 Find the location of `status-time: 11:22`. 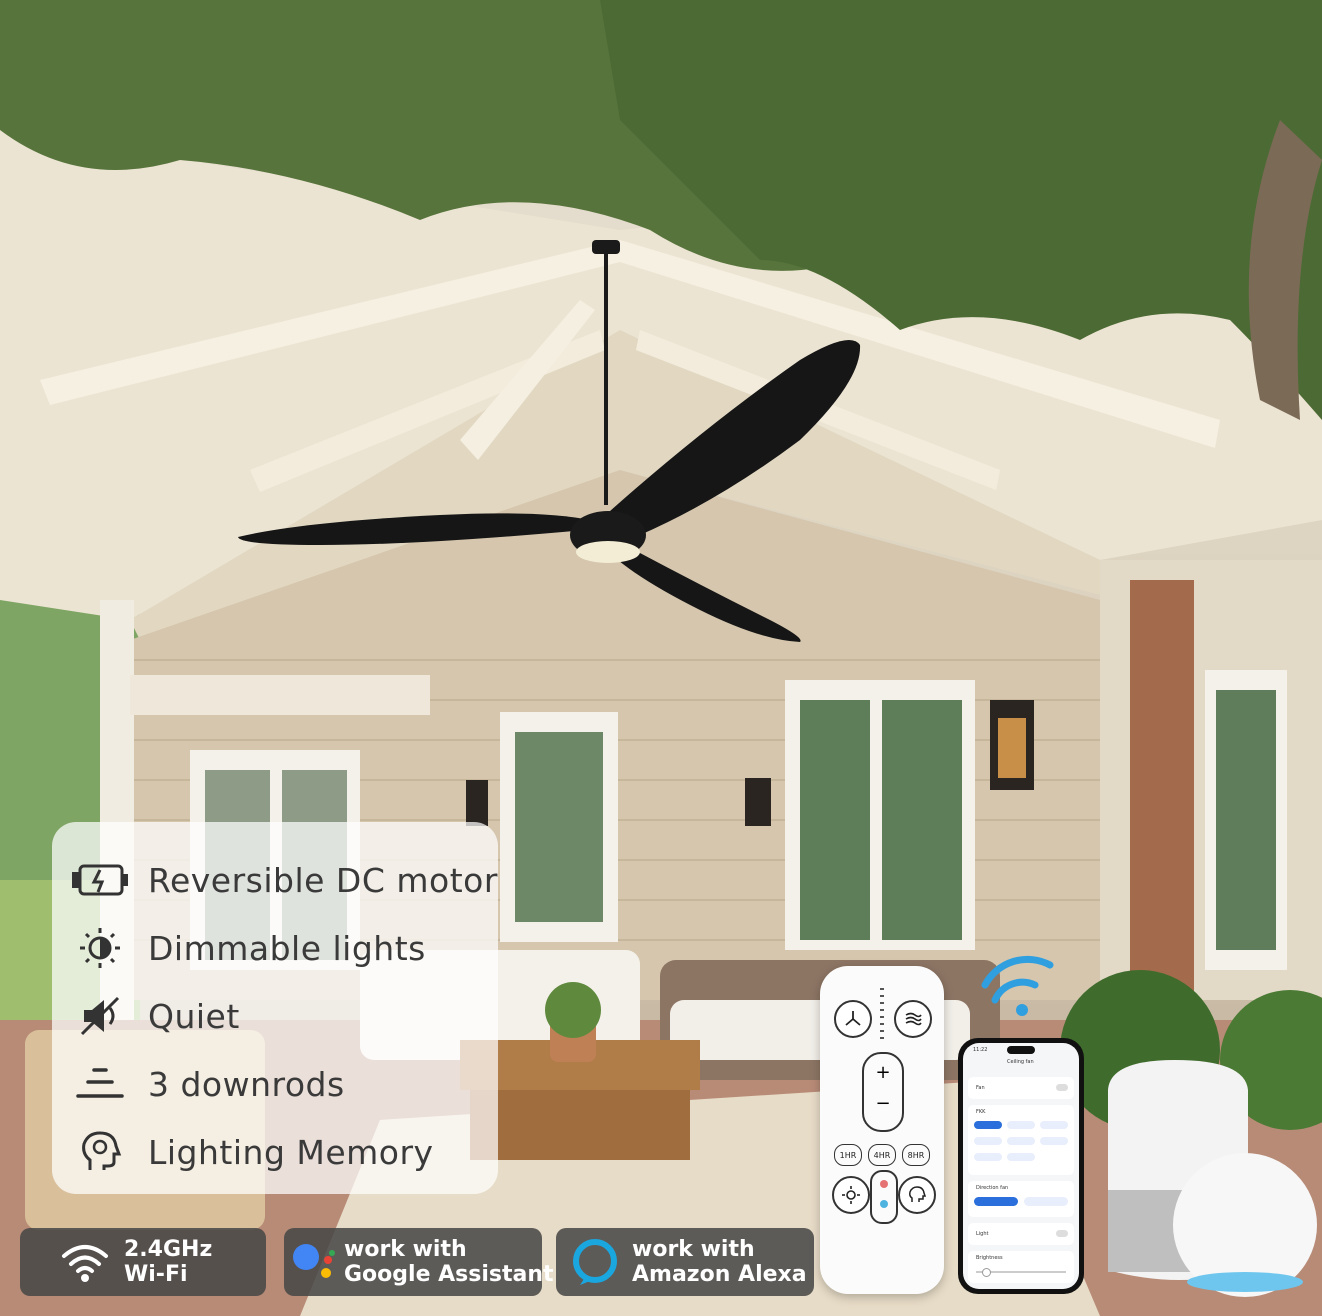

status-time: 11:22 is located at coordinates (980, 1050).